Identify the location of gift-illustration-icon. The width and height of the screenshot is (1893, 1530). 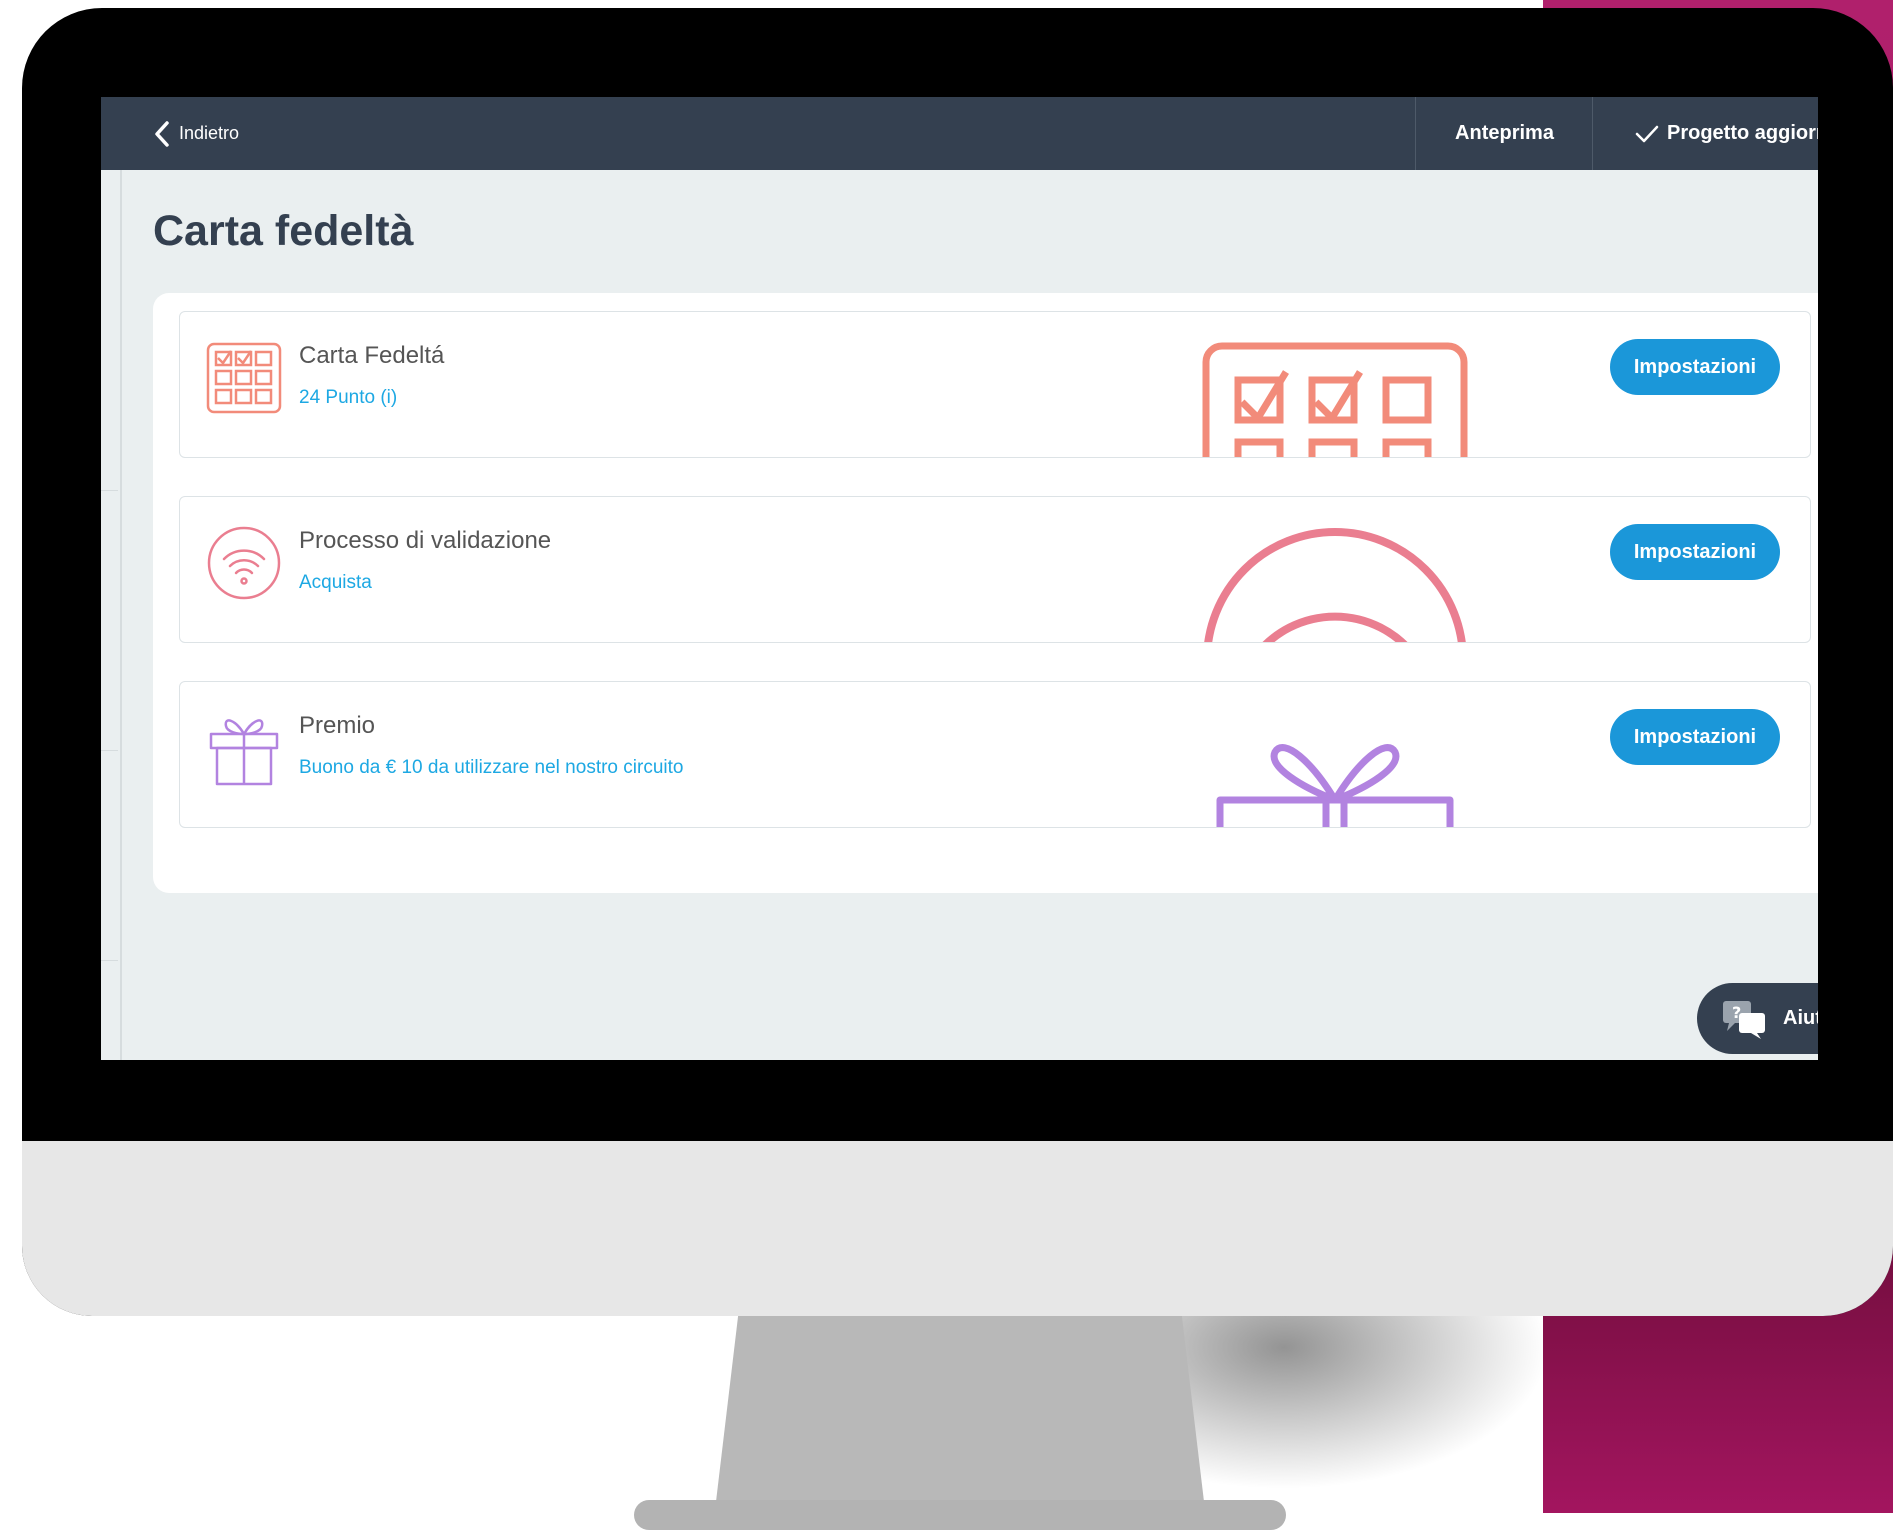
(1335, 769).